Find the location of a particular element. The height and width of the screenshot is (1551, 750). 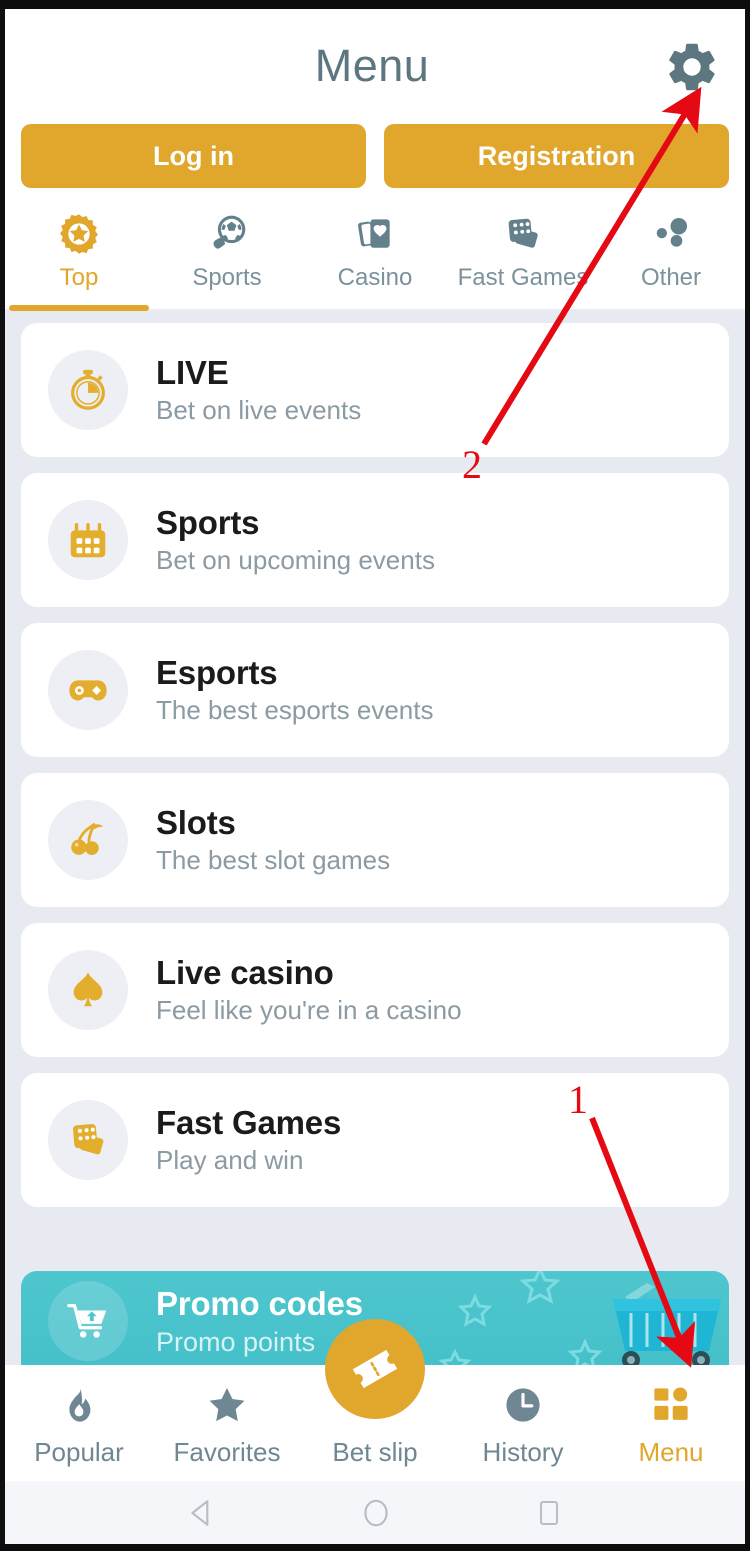

menu-item-title: Esports is located at coordinates (217, 672).